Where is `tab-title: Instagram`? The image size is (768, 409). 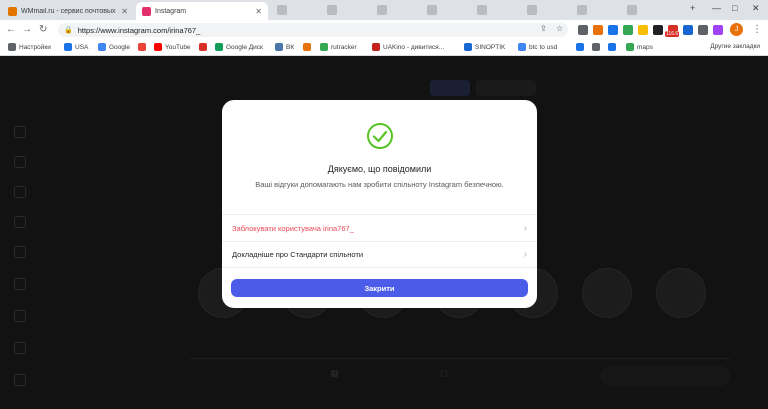
tab-title: Instagram is located at coordinates (171, 11).